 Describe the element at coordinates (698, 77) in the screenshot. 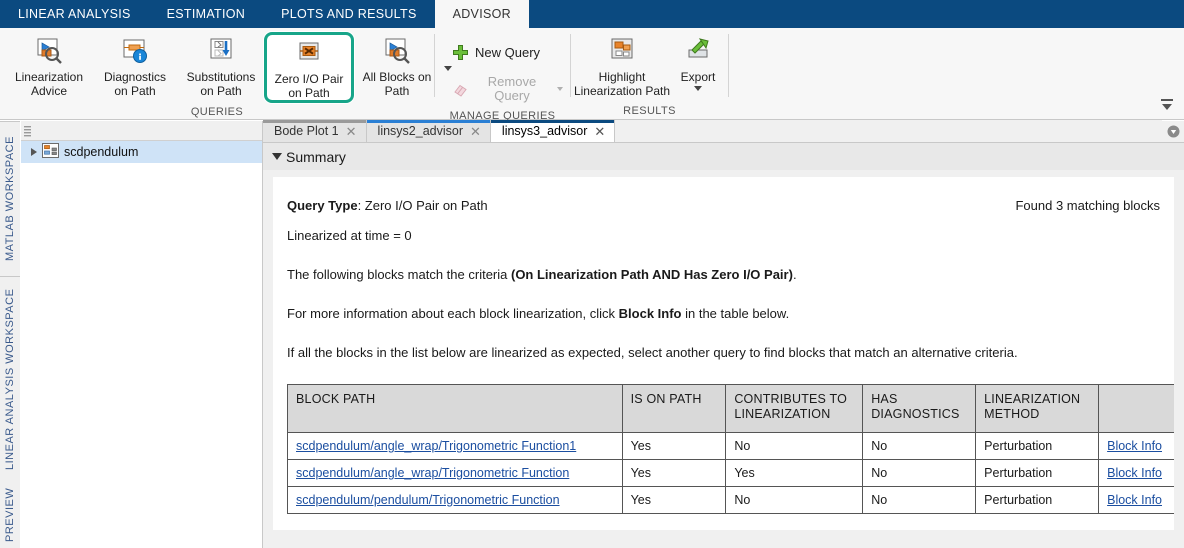

I see `export-label: Export` at that location.